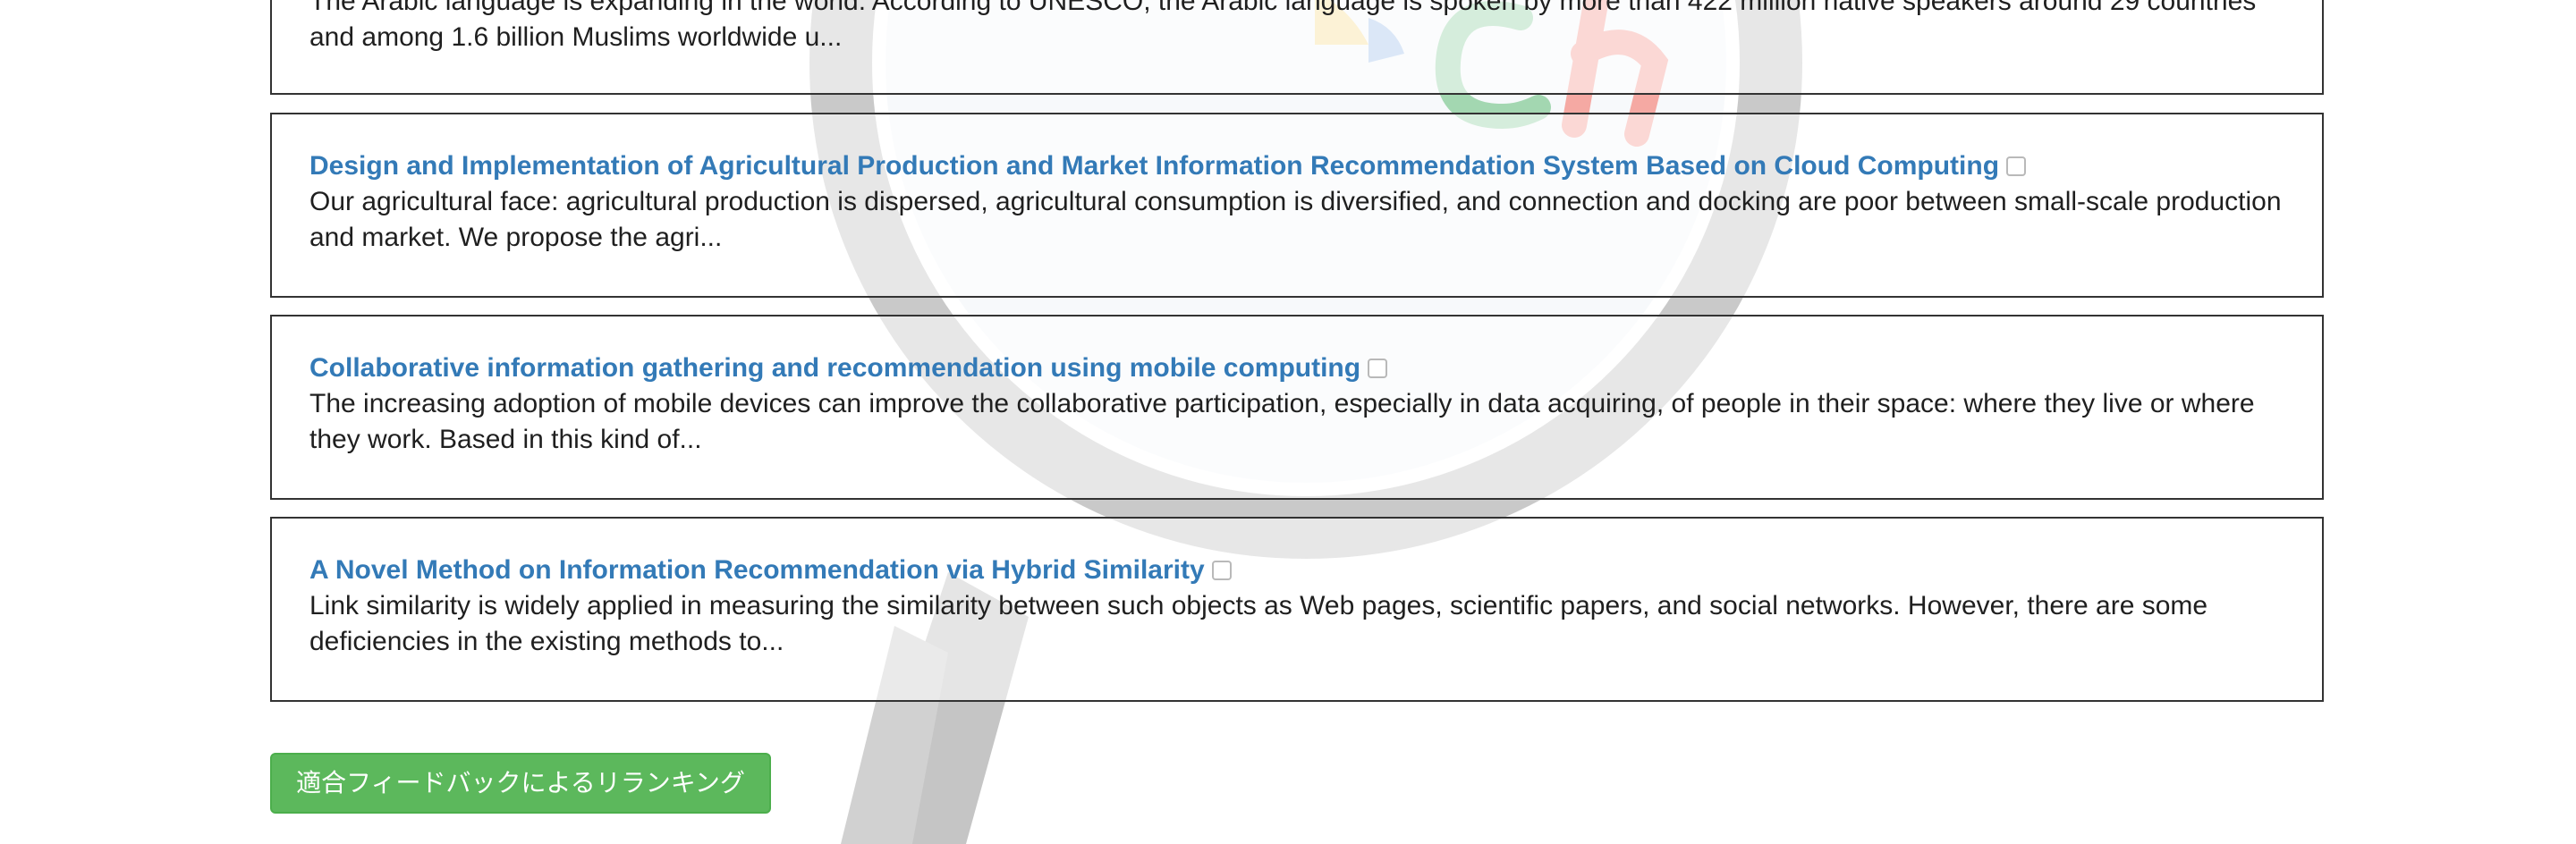  I want to click on rerank-button: 適合フィードバックによるリランキング, so click(520, 783).